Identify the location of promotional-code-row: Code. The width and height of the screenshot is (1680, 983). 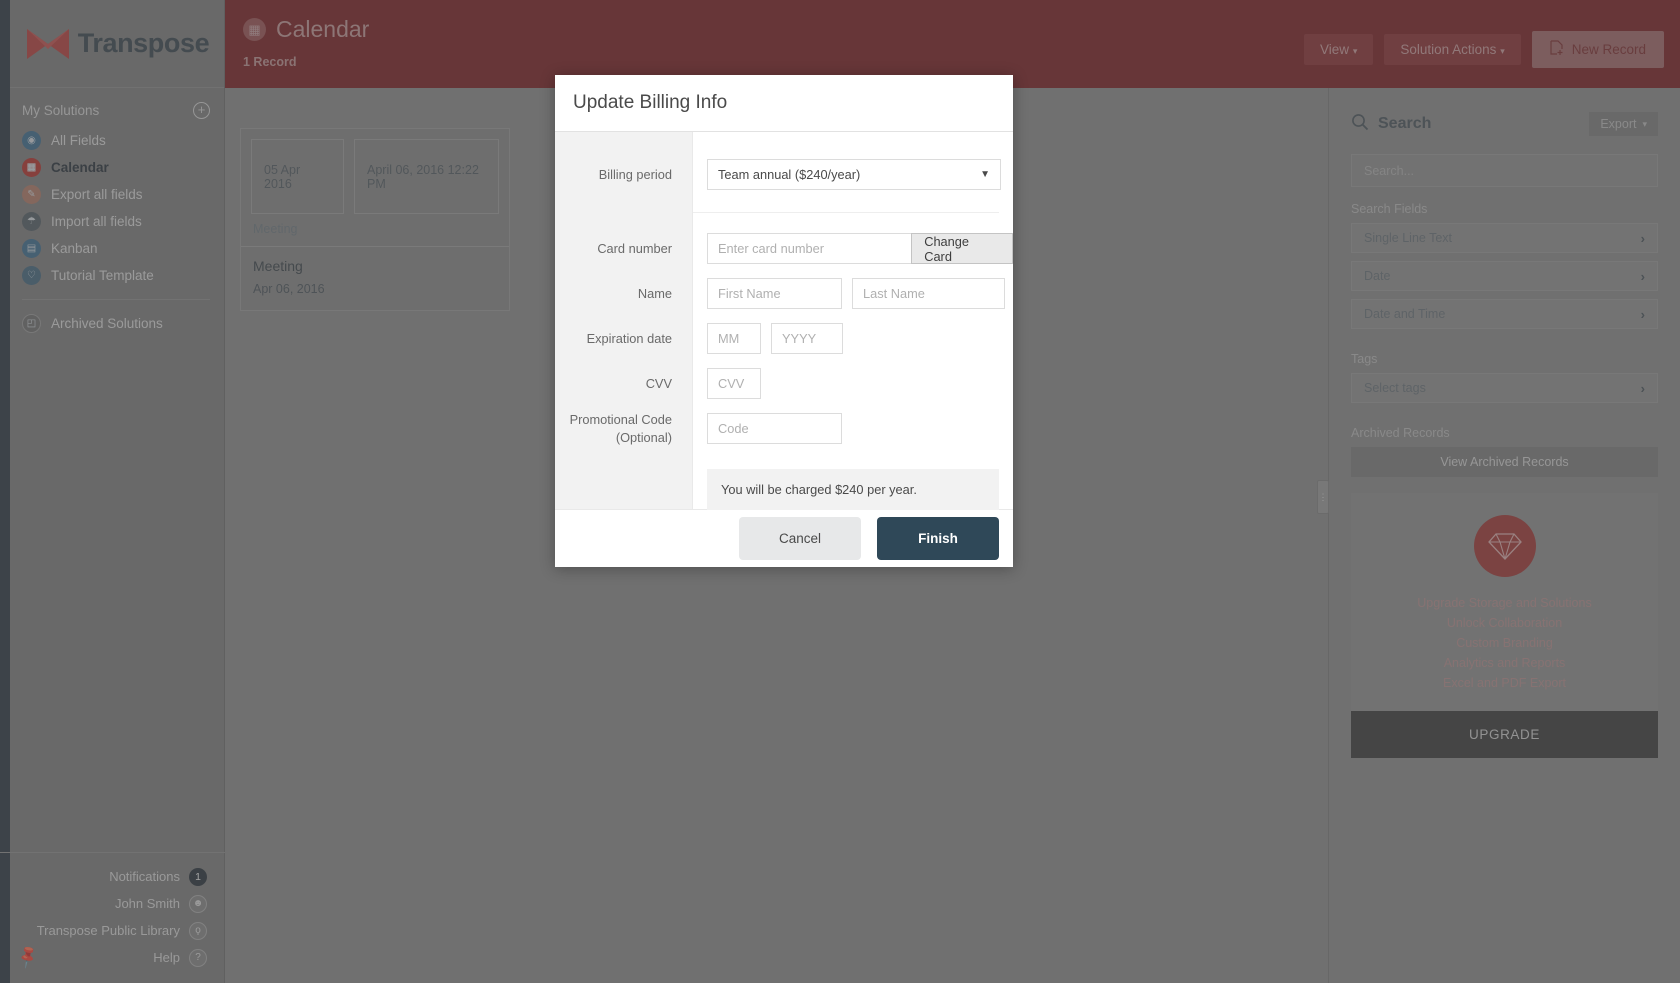
(853, 428).